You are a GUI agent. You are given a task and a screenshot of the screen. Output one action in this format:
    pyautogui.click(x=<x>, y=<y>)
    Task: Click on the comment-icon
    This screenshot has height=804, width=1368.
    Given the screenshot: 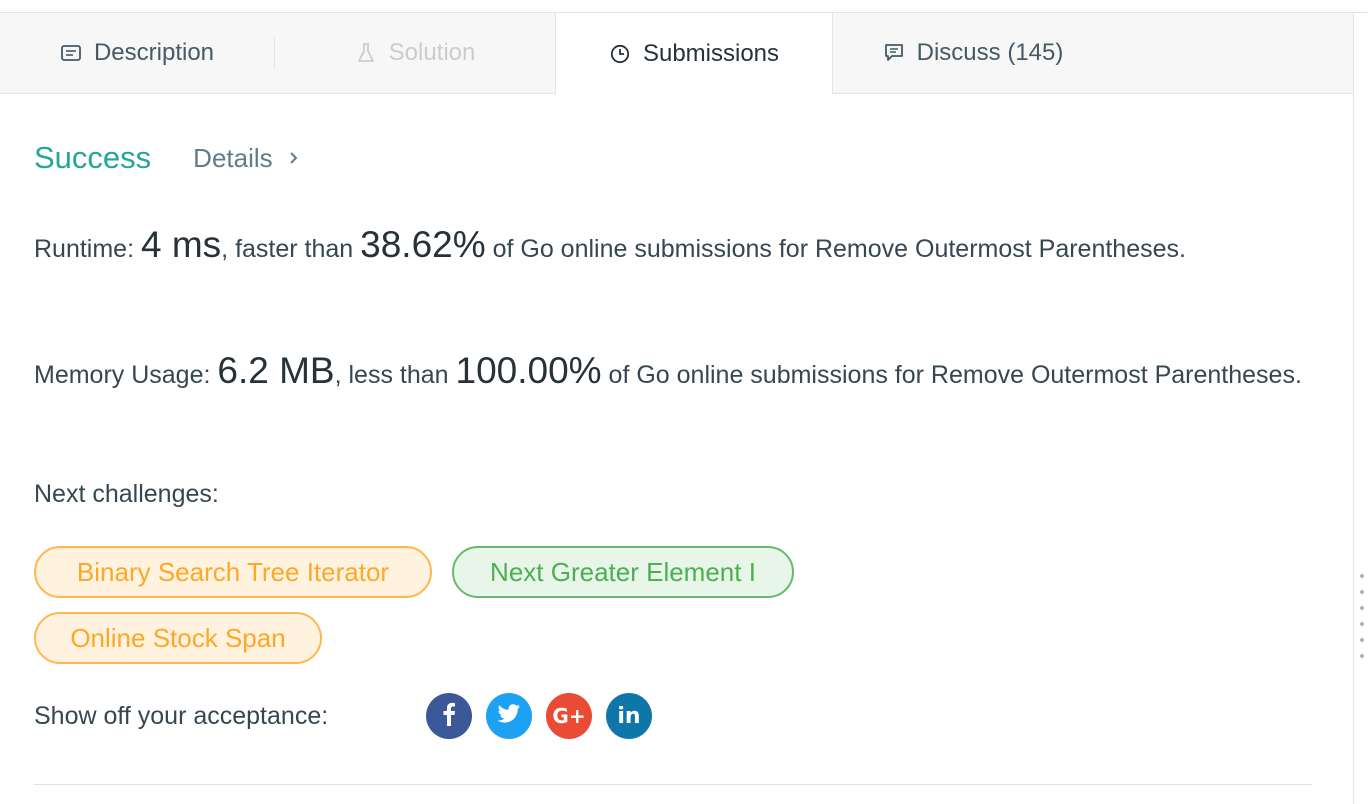 What is the action you would take?
    pyautogui.click(x=894, y=53)
    